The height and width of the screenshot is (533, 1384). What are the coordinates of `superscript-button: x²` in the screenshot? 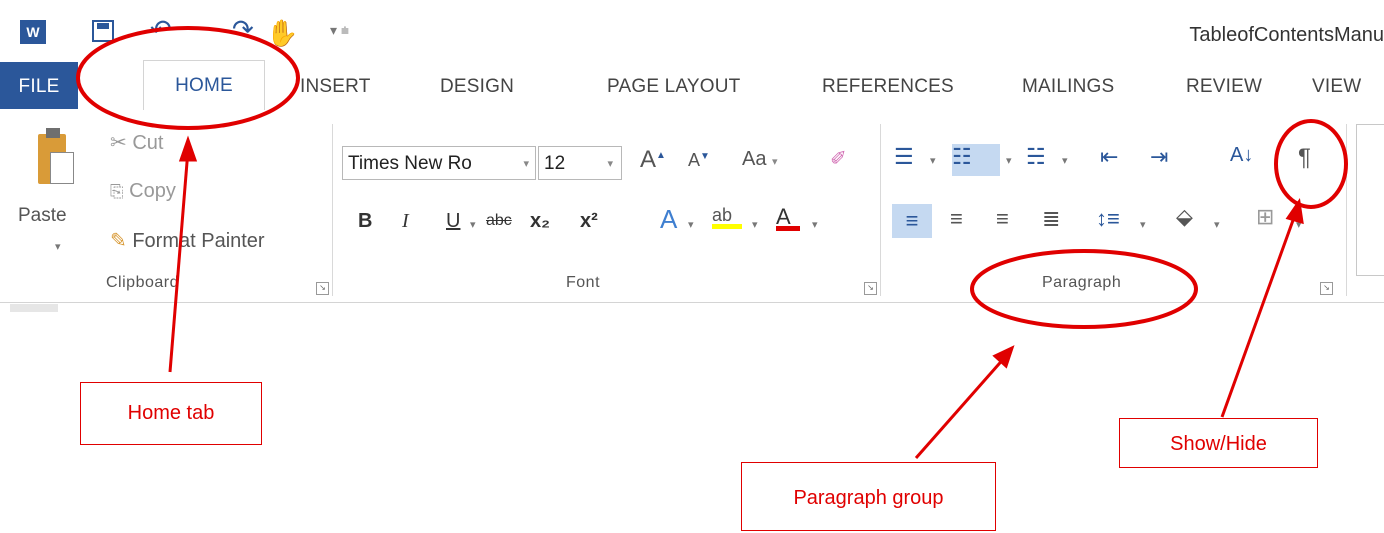 It's located at (589, 221).